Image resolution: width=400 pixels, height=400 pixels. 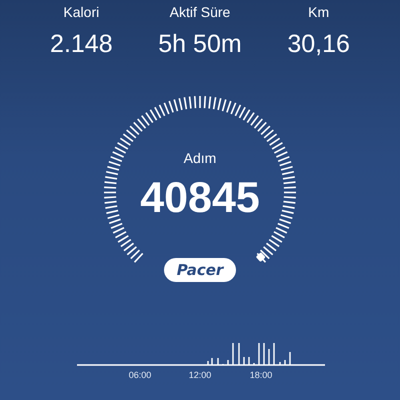 What do you see at coordinates (200, 158) in the screenshot?
I see `steps-label: Adım` at bounding box center [200, 158].